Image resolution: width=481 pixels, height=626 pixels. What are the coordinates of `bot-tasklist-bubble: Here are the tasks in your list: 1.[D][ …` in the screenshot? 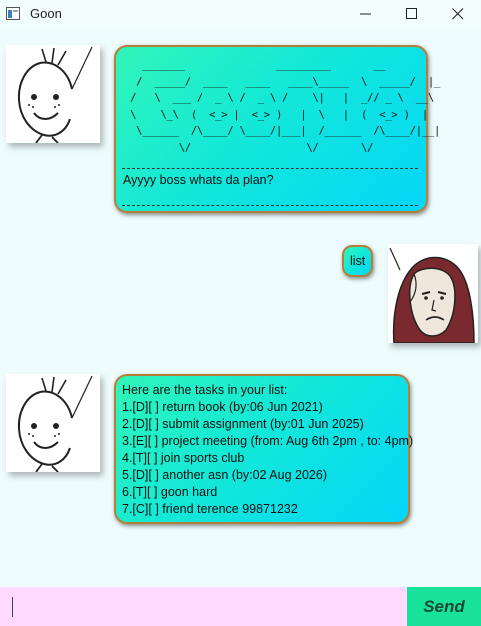 It's located at (263, 449).